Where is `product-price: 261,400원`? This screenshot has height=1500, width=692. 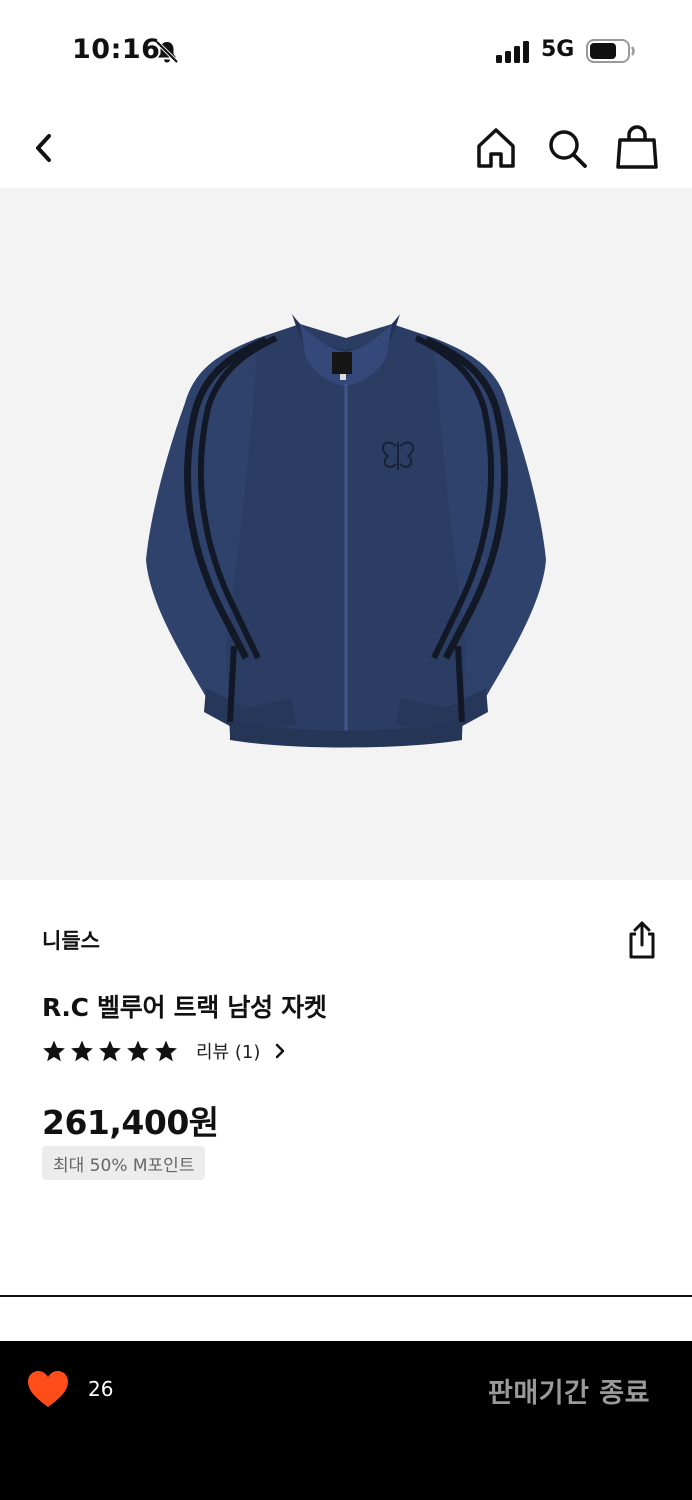 product-price: 261,400원 is located at coordinates (130, 1122).